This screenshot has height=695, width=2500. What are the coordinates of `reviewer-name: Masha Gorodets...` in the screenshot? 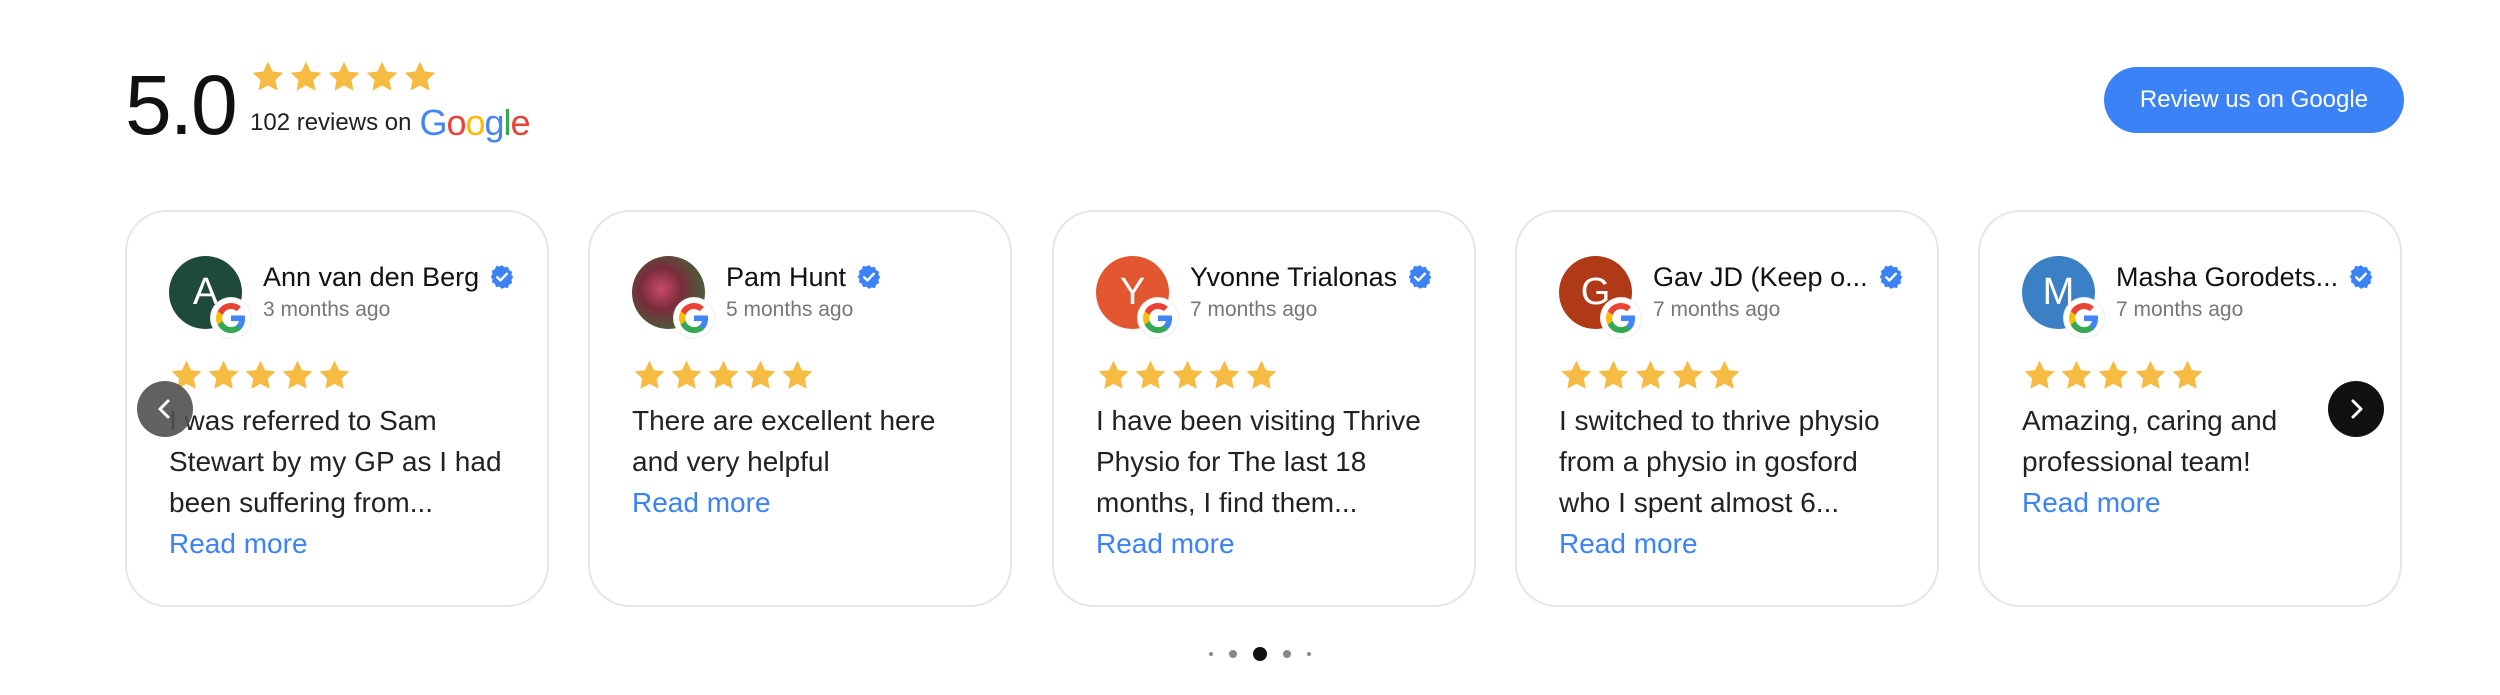 It's located at (2227, 276).